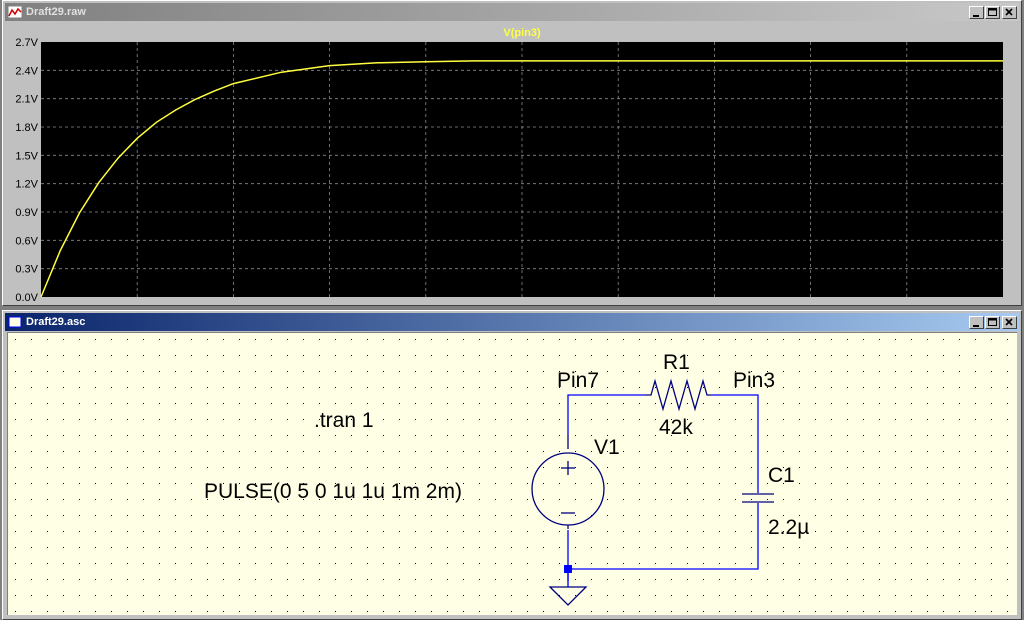 The height and width of the screenshot is (620, 1024). Describe the element at coordinates (578, 380) in the screenshot. I see `net-label-pin7: Pin7` at that location.